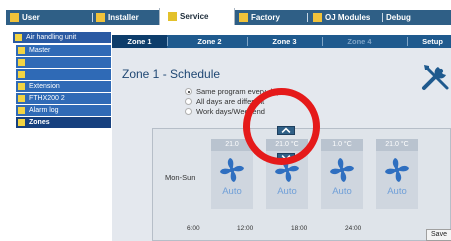  What do you see at coordinates (245, 228) in the screenshot?
I see `time-tick: 12:00` at bounding box center [245, 228].